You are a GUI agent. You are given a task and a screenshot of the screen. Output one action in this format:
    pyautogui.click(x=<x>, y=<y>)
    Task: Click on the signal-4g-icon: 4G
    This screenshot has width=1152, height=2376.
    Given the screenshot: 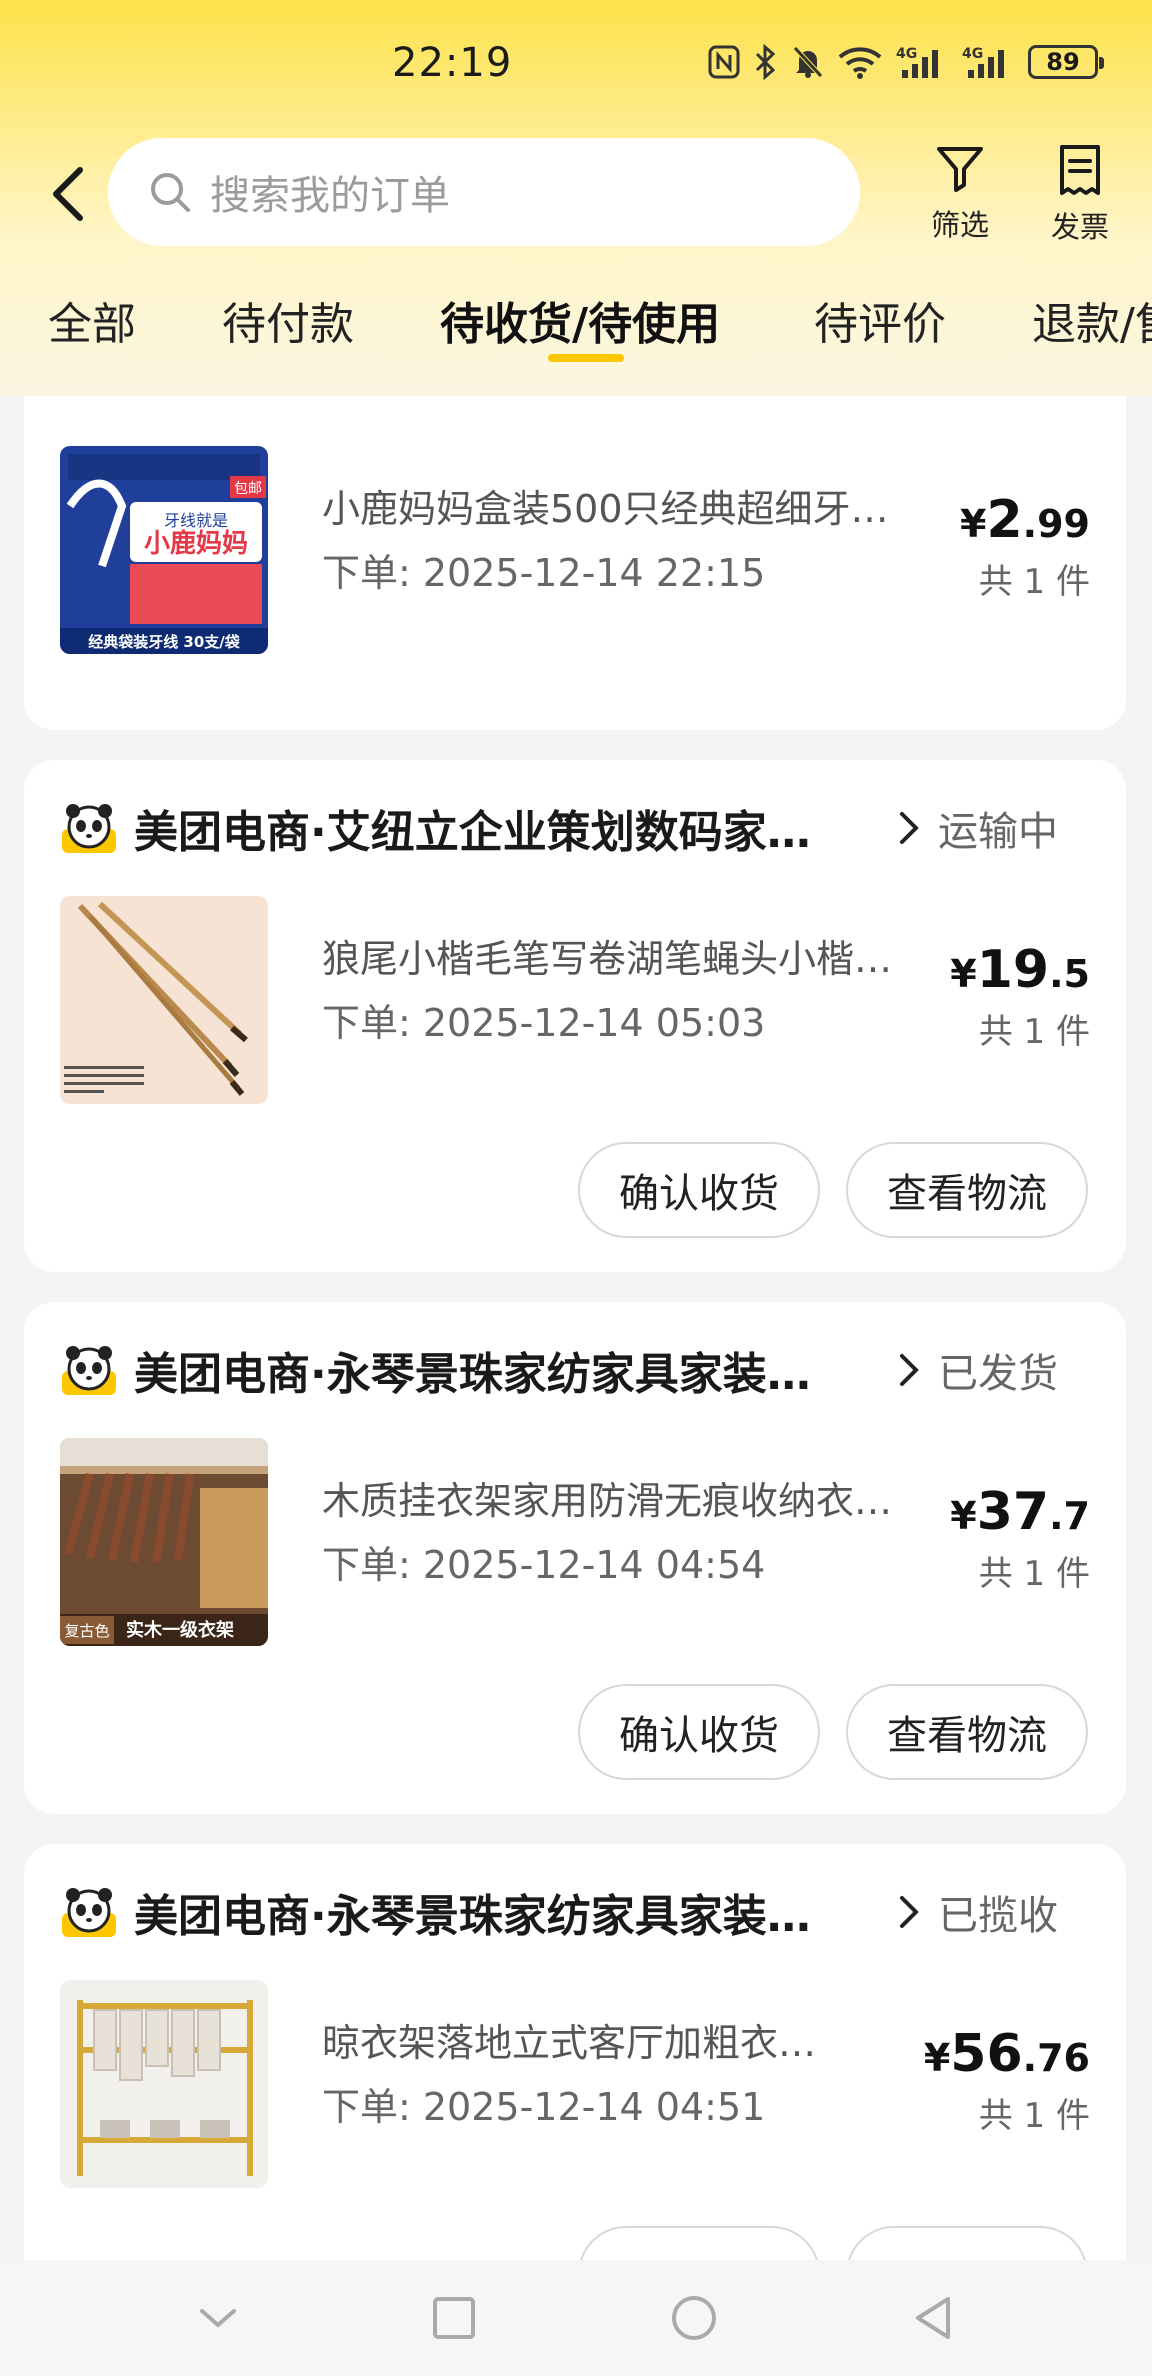 What is the action you would take?
    pyautogui.click(x=917, y=62)
    